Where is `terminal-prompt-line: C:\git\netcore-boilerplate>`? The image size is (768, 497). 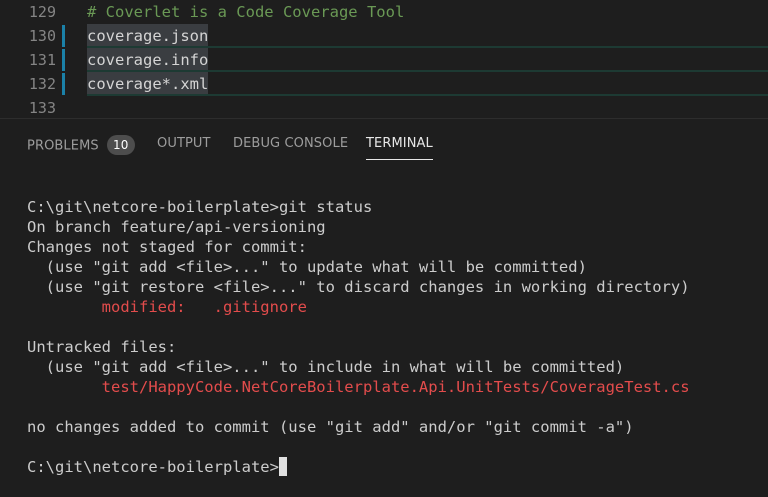 terminal-prompt-line: C:\git\netcore-boilerplate> is located at coordinates (397, 467).